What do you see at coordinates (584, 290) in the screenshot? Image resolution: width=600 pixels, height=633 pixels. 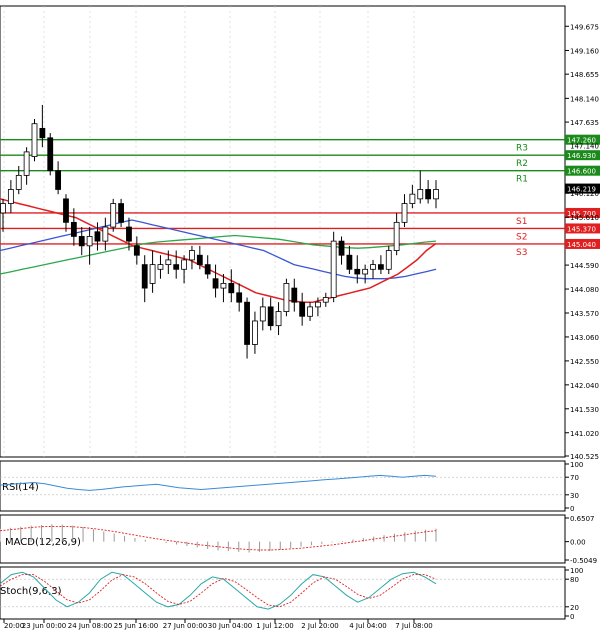 I see `price-tick-label: 144.080` at bounding box center [584, 290].